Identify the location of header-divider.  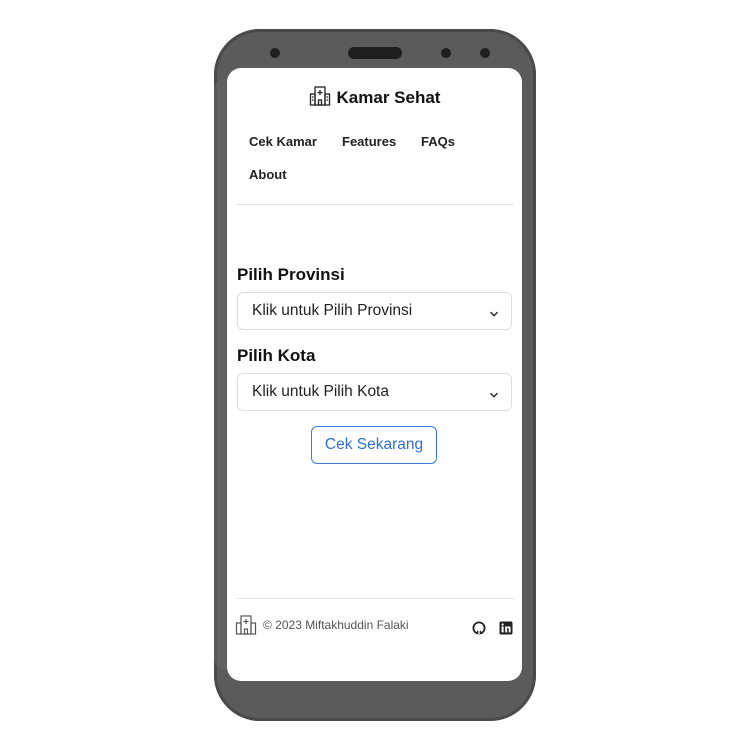
(375, 204).